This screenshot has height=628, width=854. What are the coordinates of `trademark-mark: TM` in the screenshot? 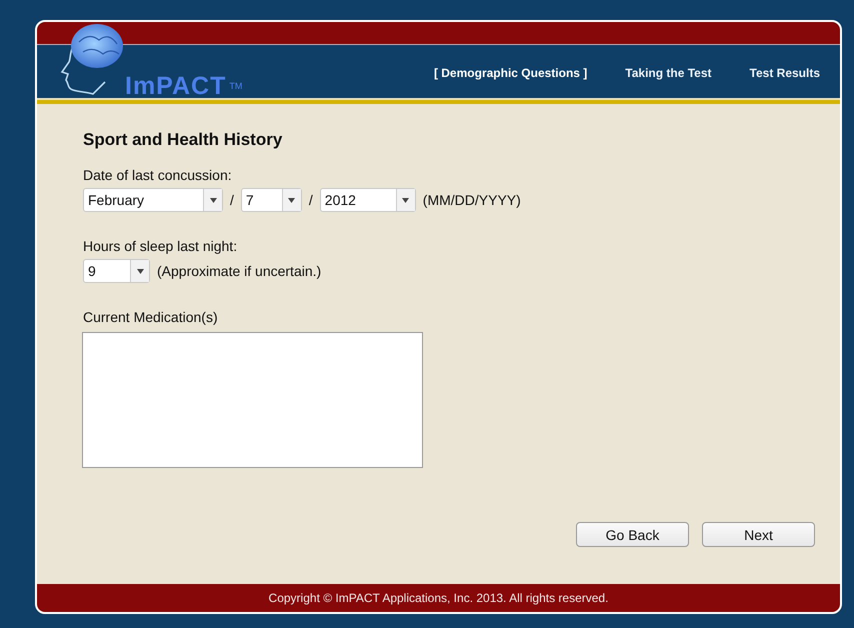 It's located at (235, 86).